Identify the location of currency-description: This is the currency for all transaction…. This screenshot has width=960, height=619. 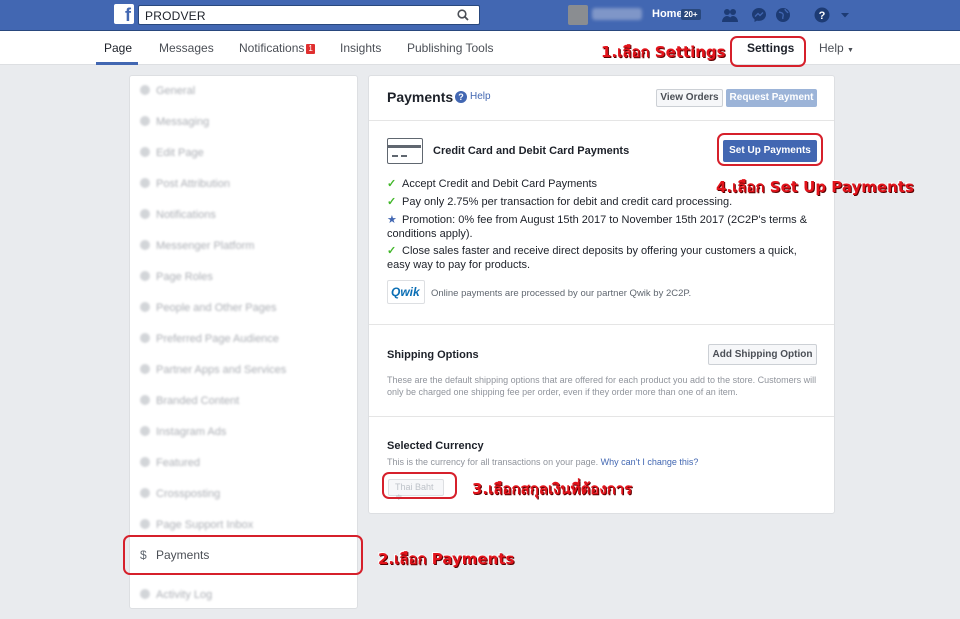
(542, 462).